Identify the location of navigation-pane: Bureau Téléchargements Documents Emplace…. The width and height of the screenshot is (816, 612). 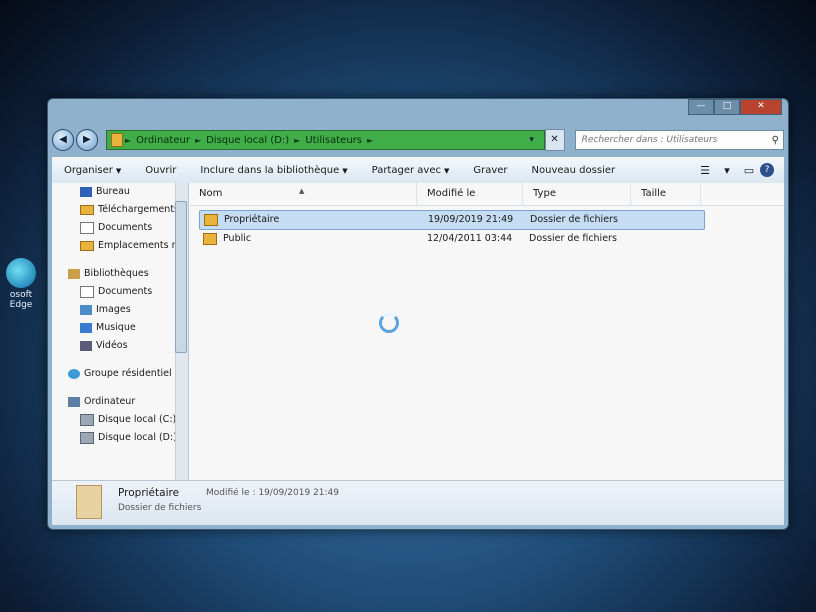
(120, 332).